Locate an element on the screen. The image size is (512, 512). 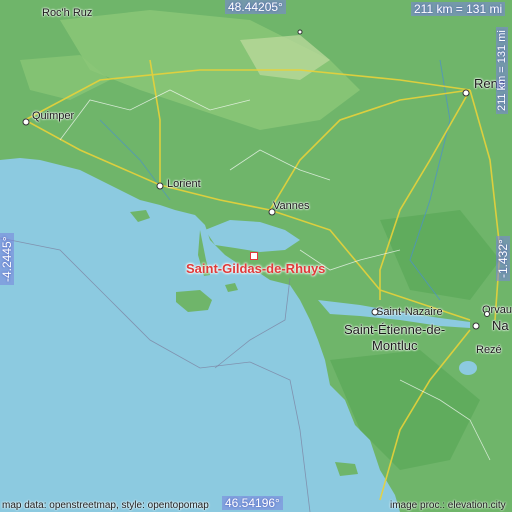
target-city-label: Saint-Gildas-de-Rhuys is located at coordinates (255, 268).